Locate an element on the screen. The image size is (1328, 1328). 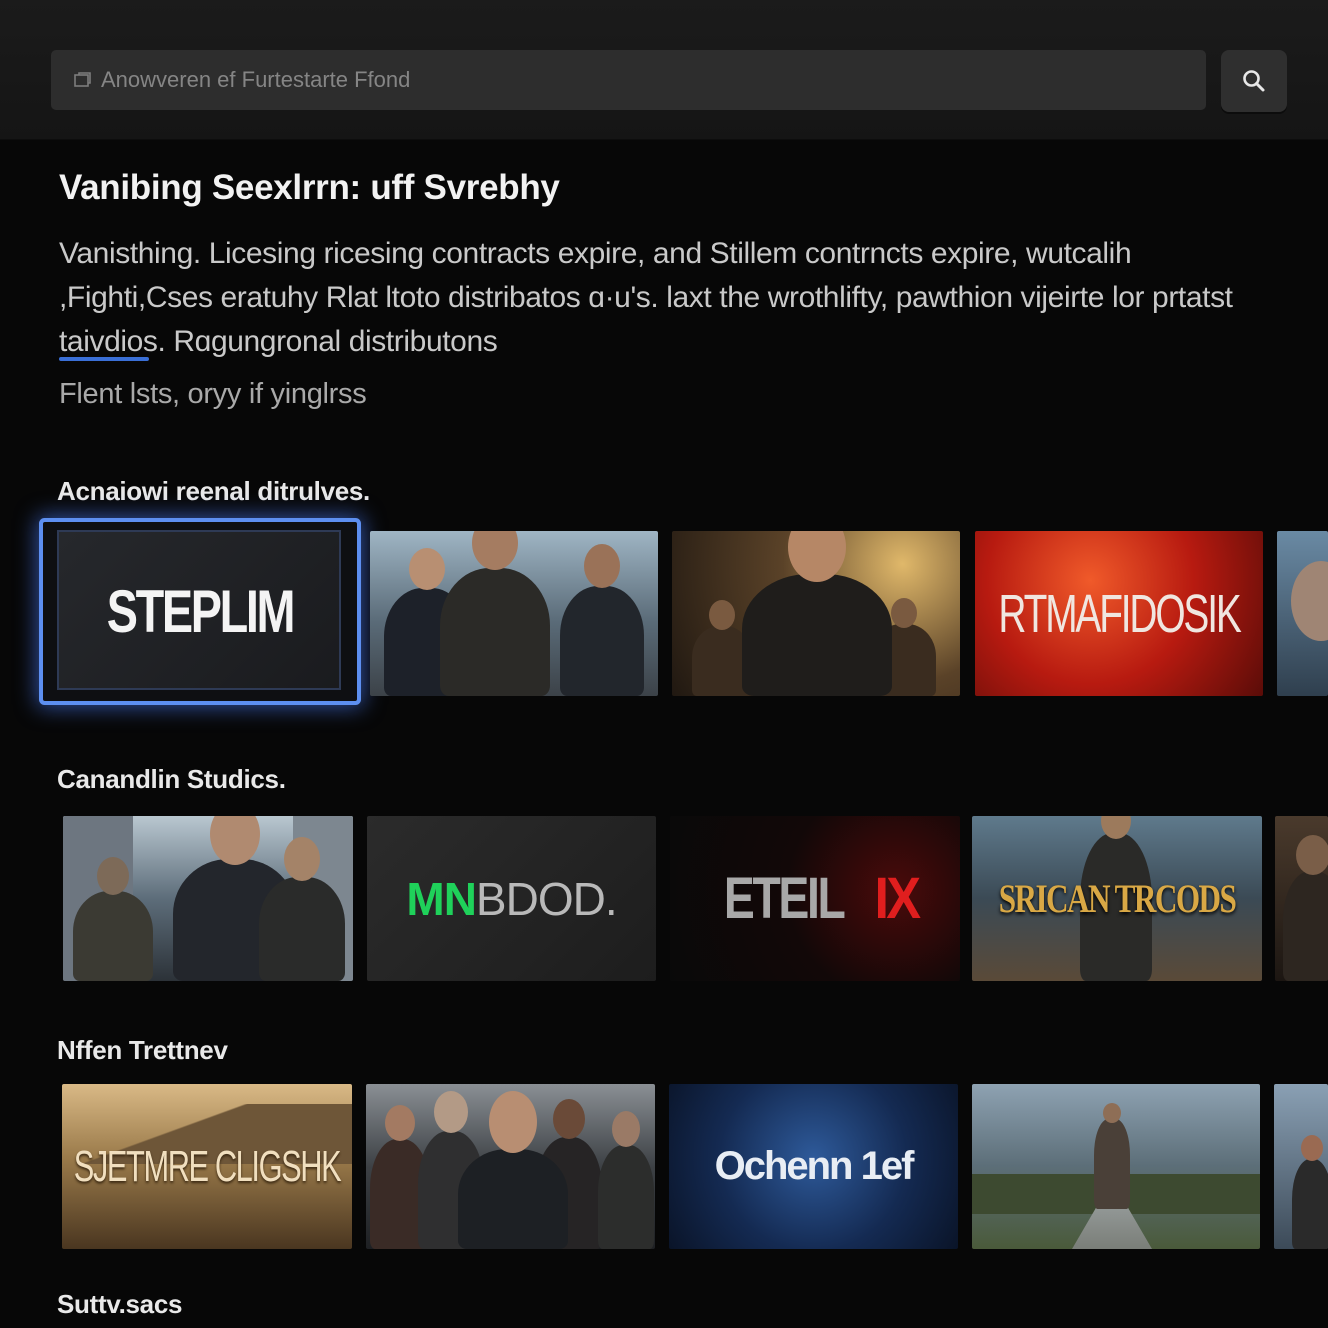
logo-part-grey: ETEIL is located at coordinates (784, 898).